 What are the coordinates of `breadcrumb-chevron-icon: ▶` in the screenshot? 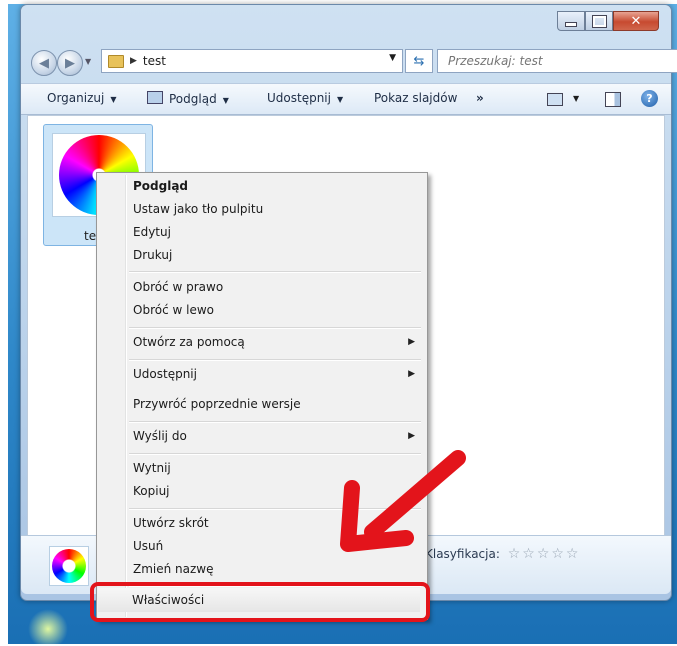 It's located at (133, 61).